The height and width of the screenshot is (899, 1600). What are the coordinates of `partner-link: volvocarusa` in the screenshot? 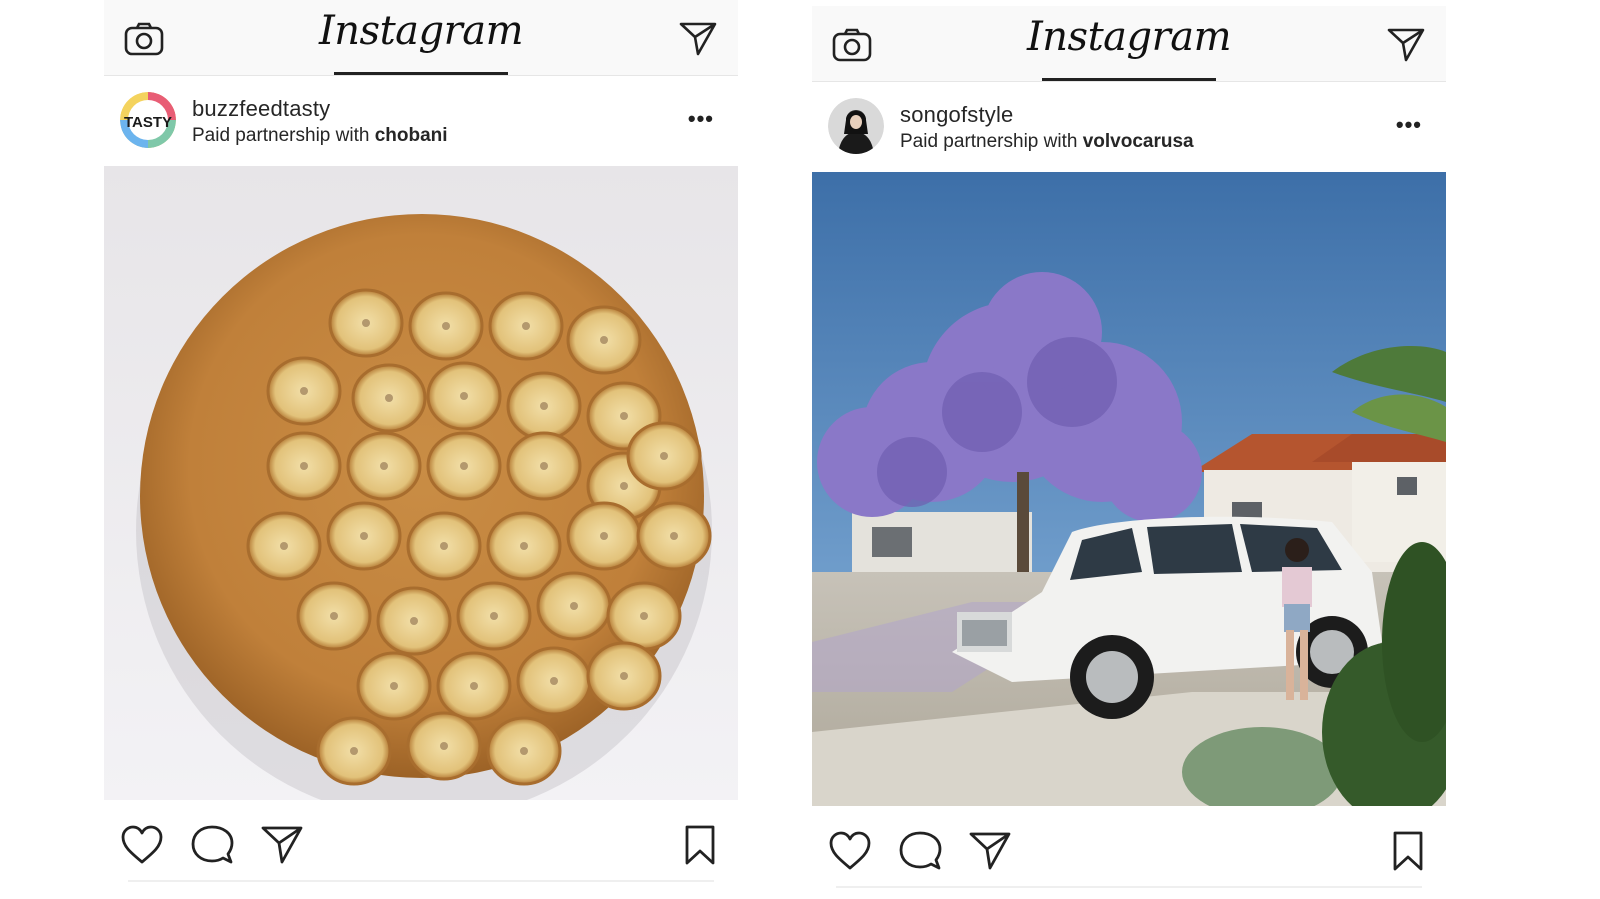 It's located at (1138, 141).